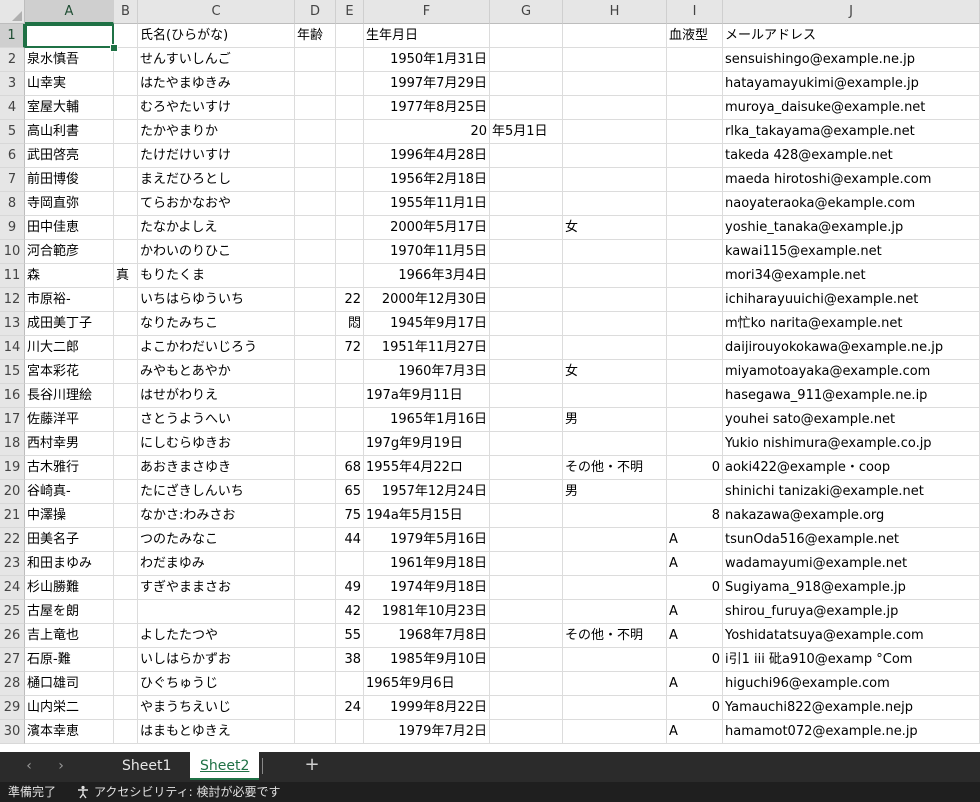 This screenshot has height=802, width=980. Describe the element at coordinates (12, 372) in the screenshot. I see `row-header-15: 15` at that location.